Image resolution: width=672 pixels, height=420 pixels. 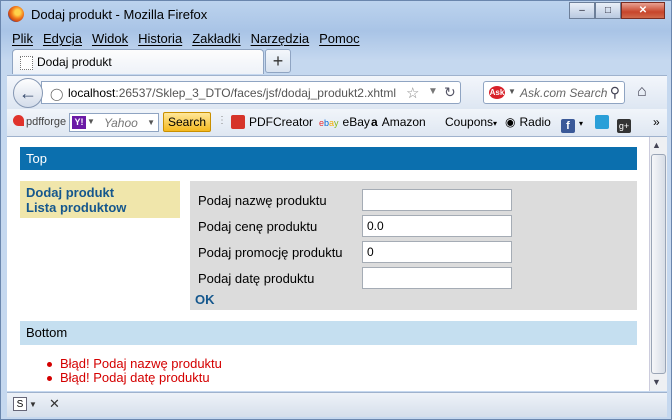 I want to click on vertical-scrollbar: ▲ ▼, so click(x=658, y=264).